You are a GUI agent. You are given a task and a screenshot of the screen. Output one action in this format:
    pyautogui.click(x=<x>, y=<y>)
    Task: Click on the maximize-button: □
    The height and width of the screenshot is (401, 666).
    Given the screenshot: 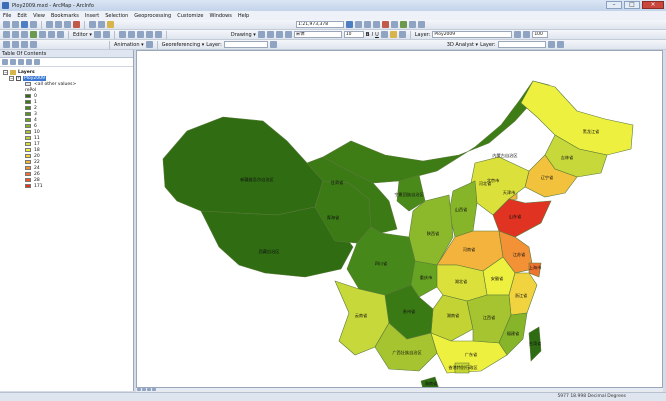 What is the action you would take?
    pyautogui.click(x=632, y=5)
    